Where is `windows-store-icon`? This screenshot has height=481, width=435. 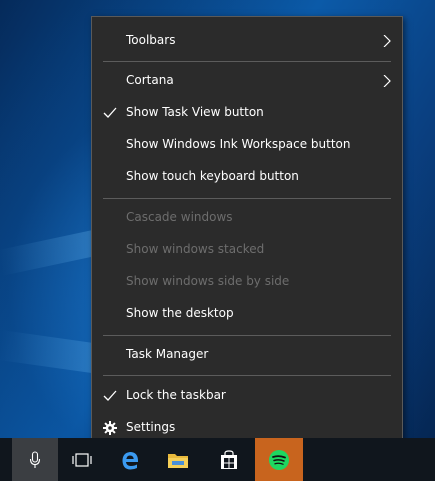 windows-store-icon is located at coordinates (229, 459).